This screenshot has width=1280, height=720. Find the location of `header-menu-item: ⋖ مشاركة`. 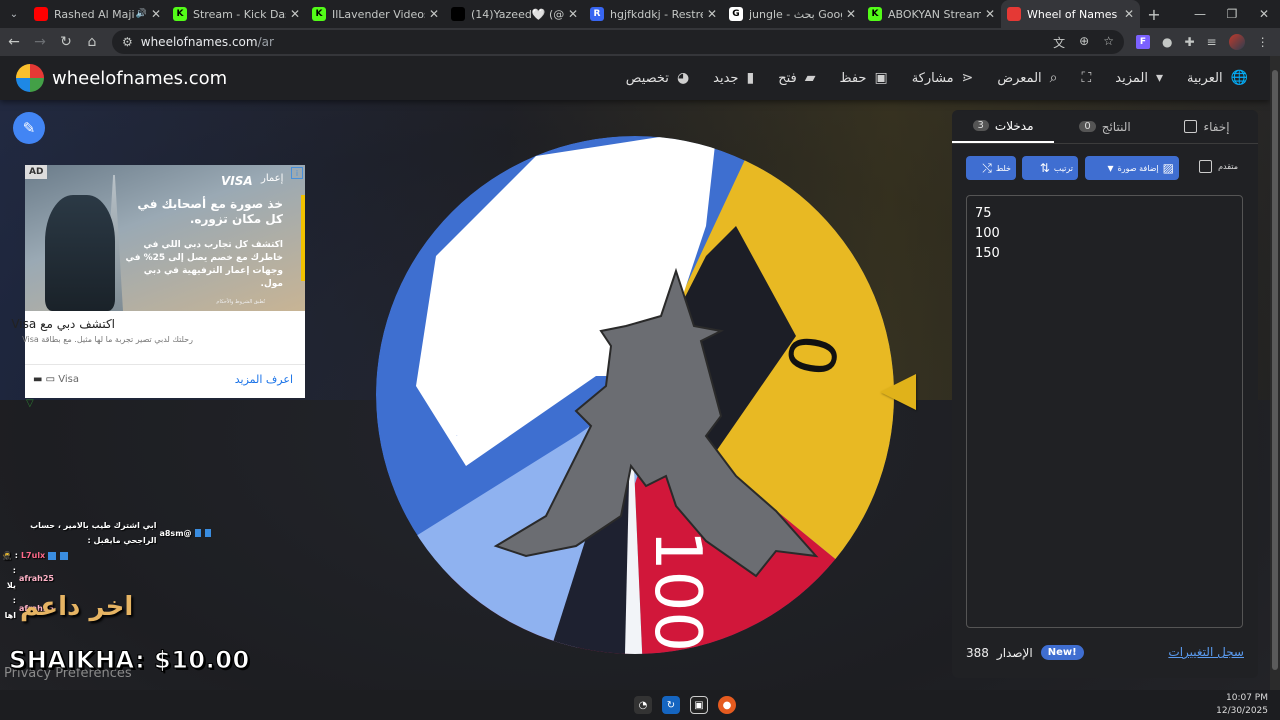

header-menu-item: ⋖ مشاركة is located at coordinates (943, 78).